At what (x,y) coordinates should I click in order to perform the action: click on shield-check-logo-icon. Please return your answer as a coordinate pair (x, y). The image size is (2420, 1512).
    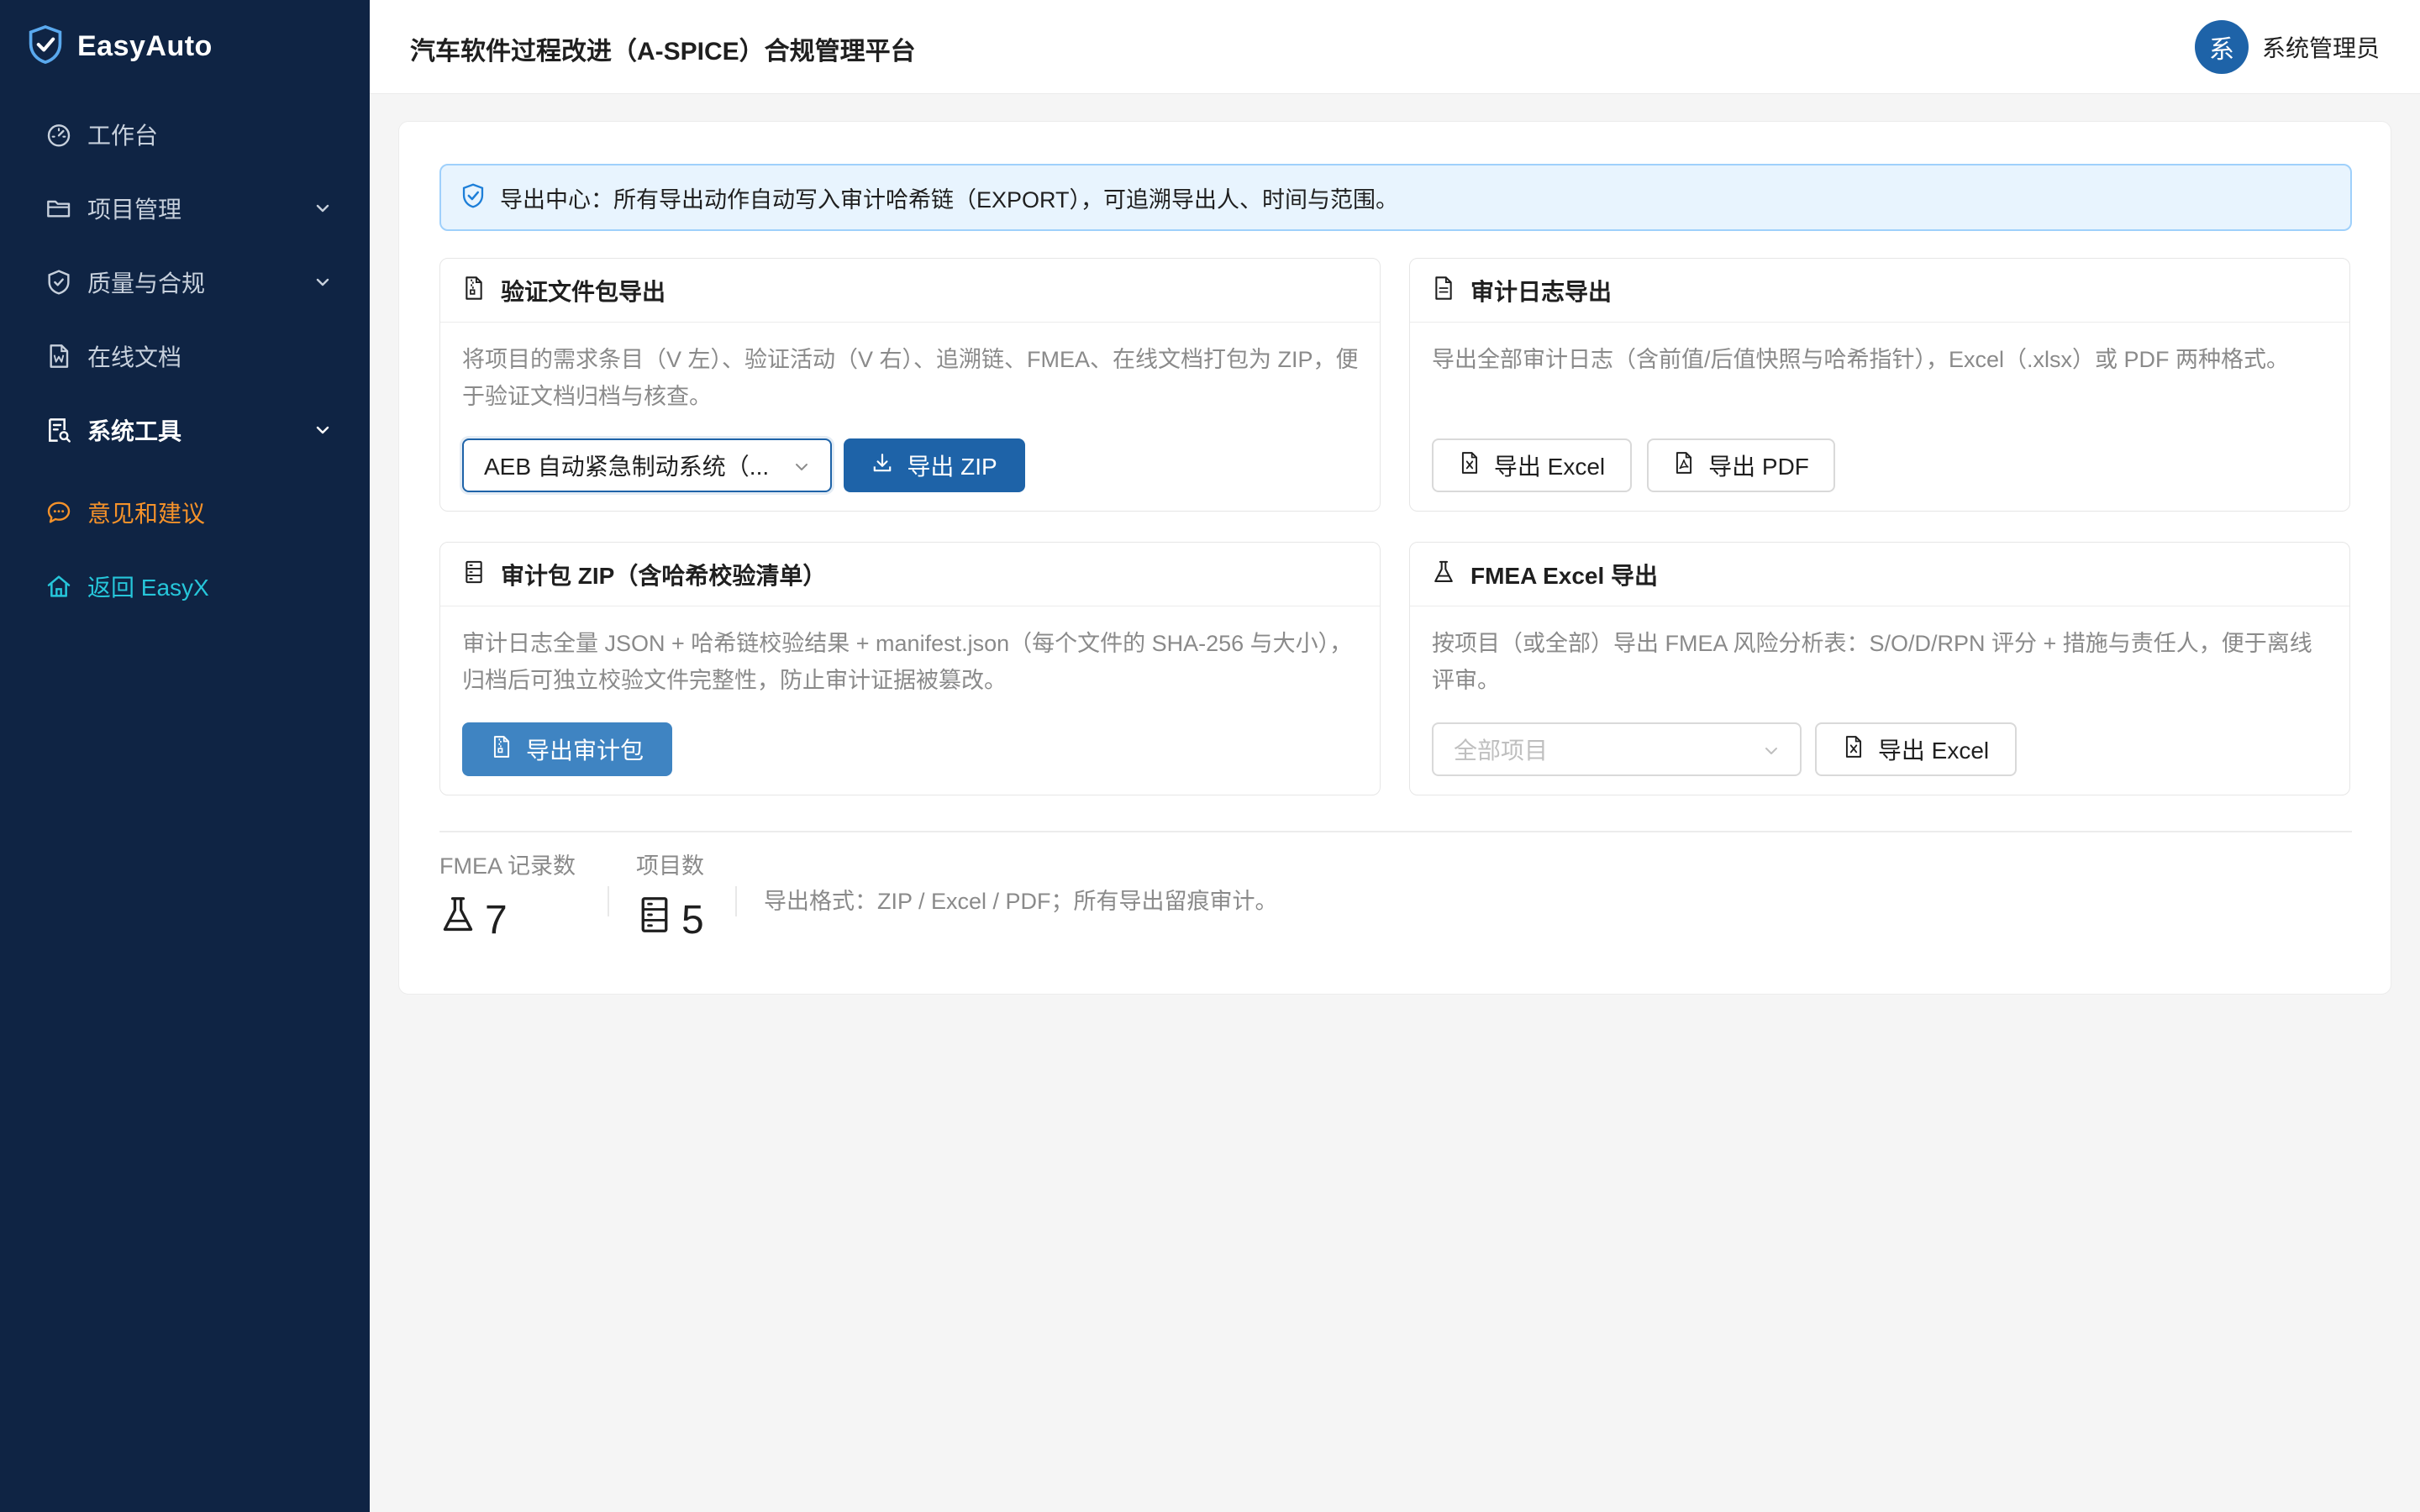
    Looking at the image, I should click on (45, 46).